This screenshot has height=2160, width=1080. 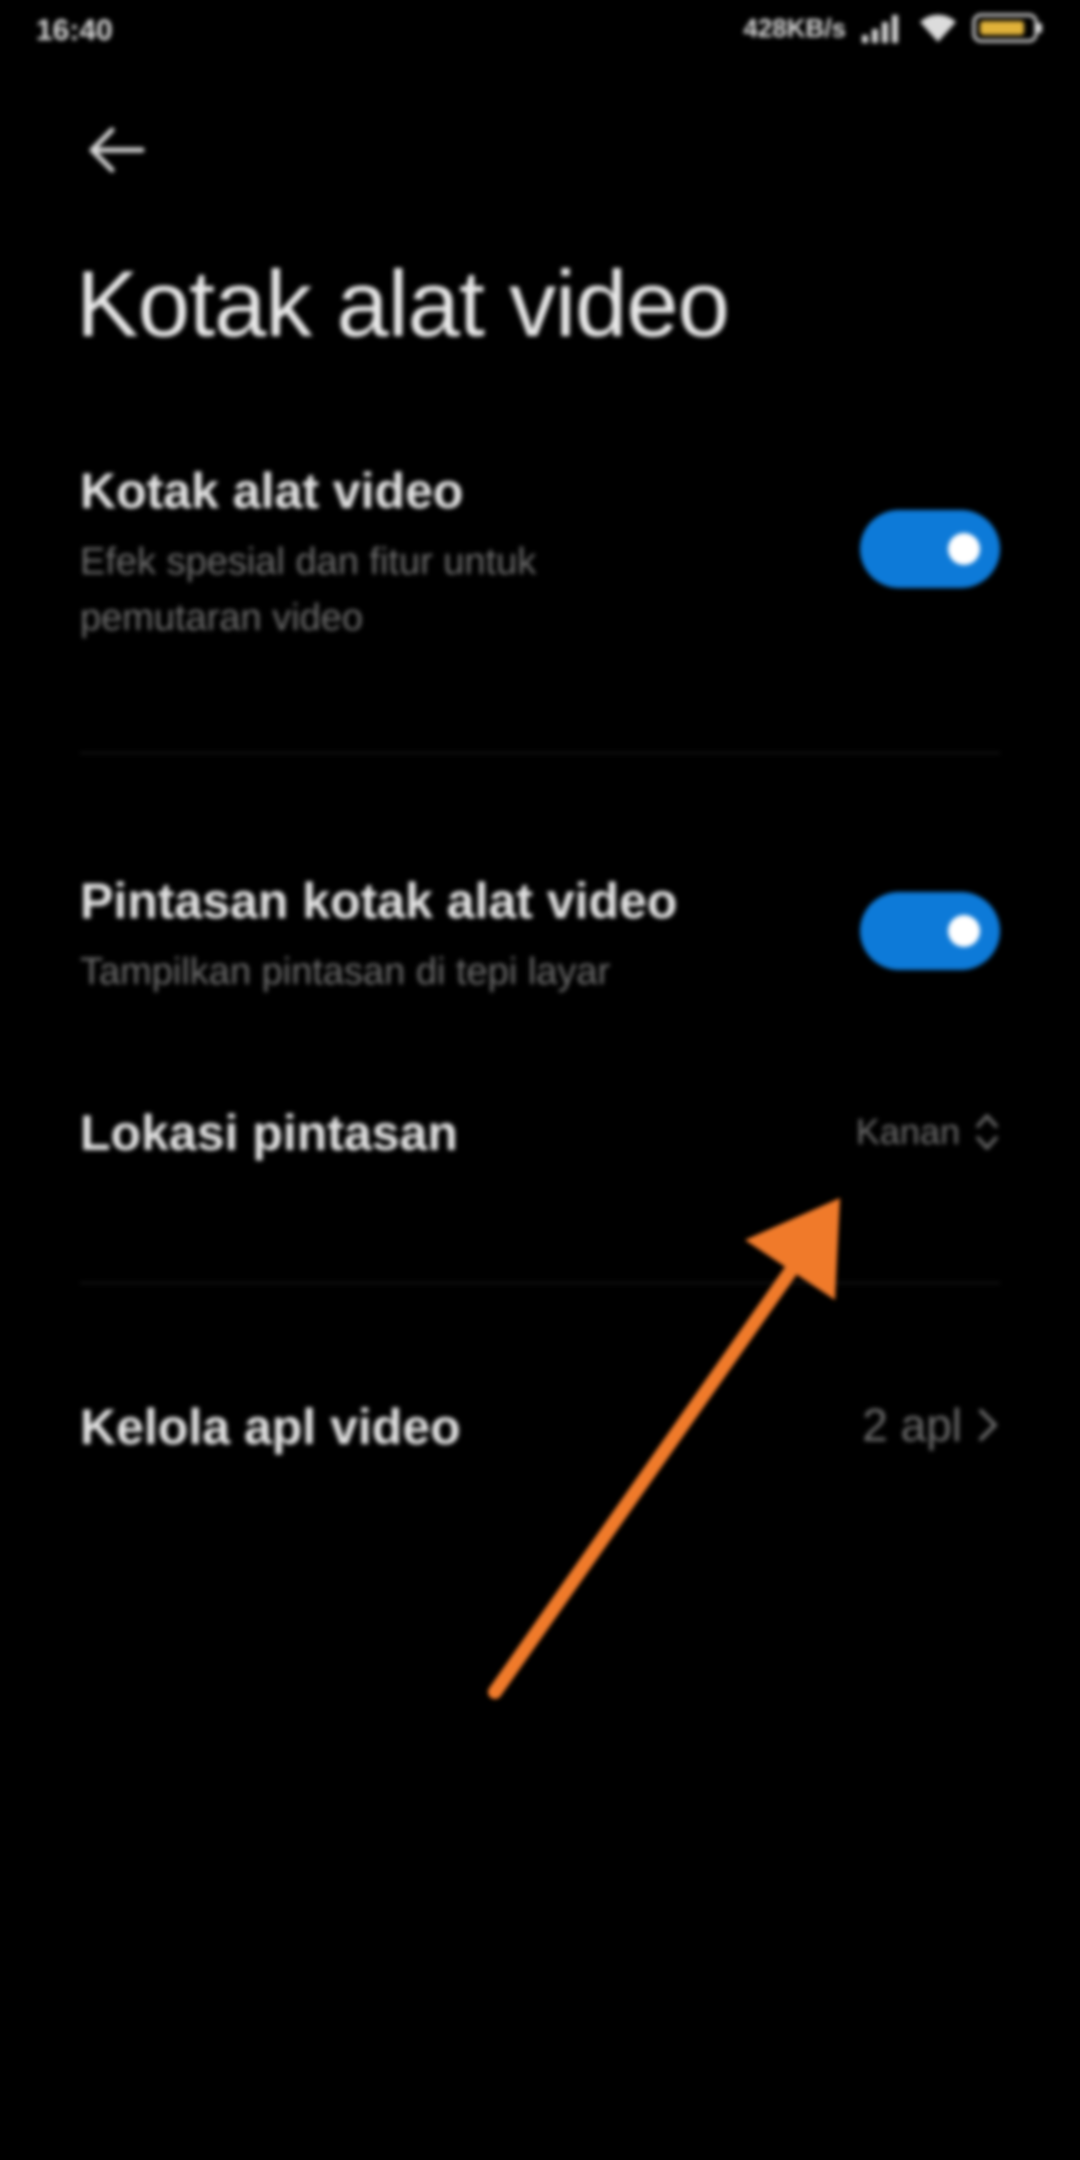 I want to click on shortcut-location-title: Lokasi pintasan, so click(x=269, y=1133).